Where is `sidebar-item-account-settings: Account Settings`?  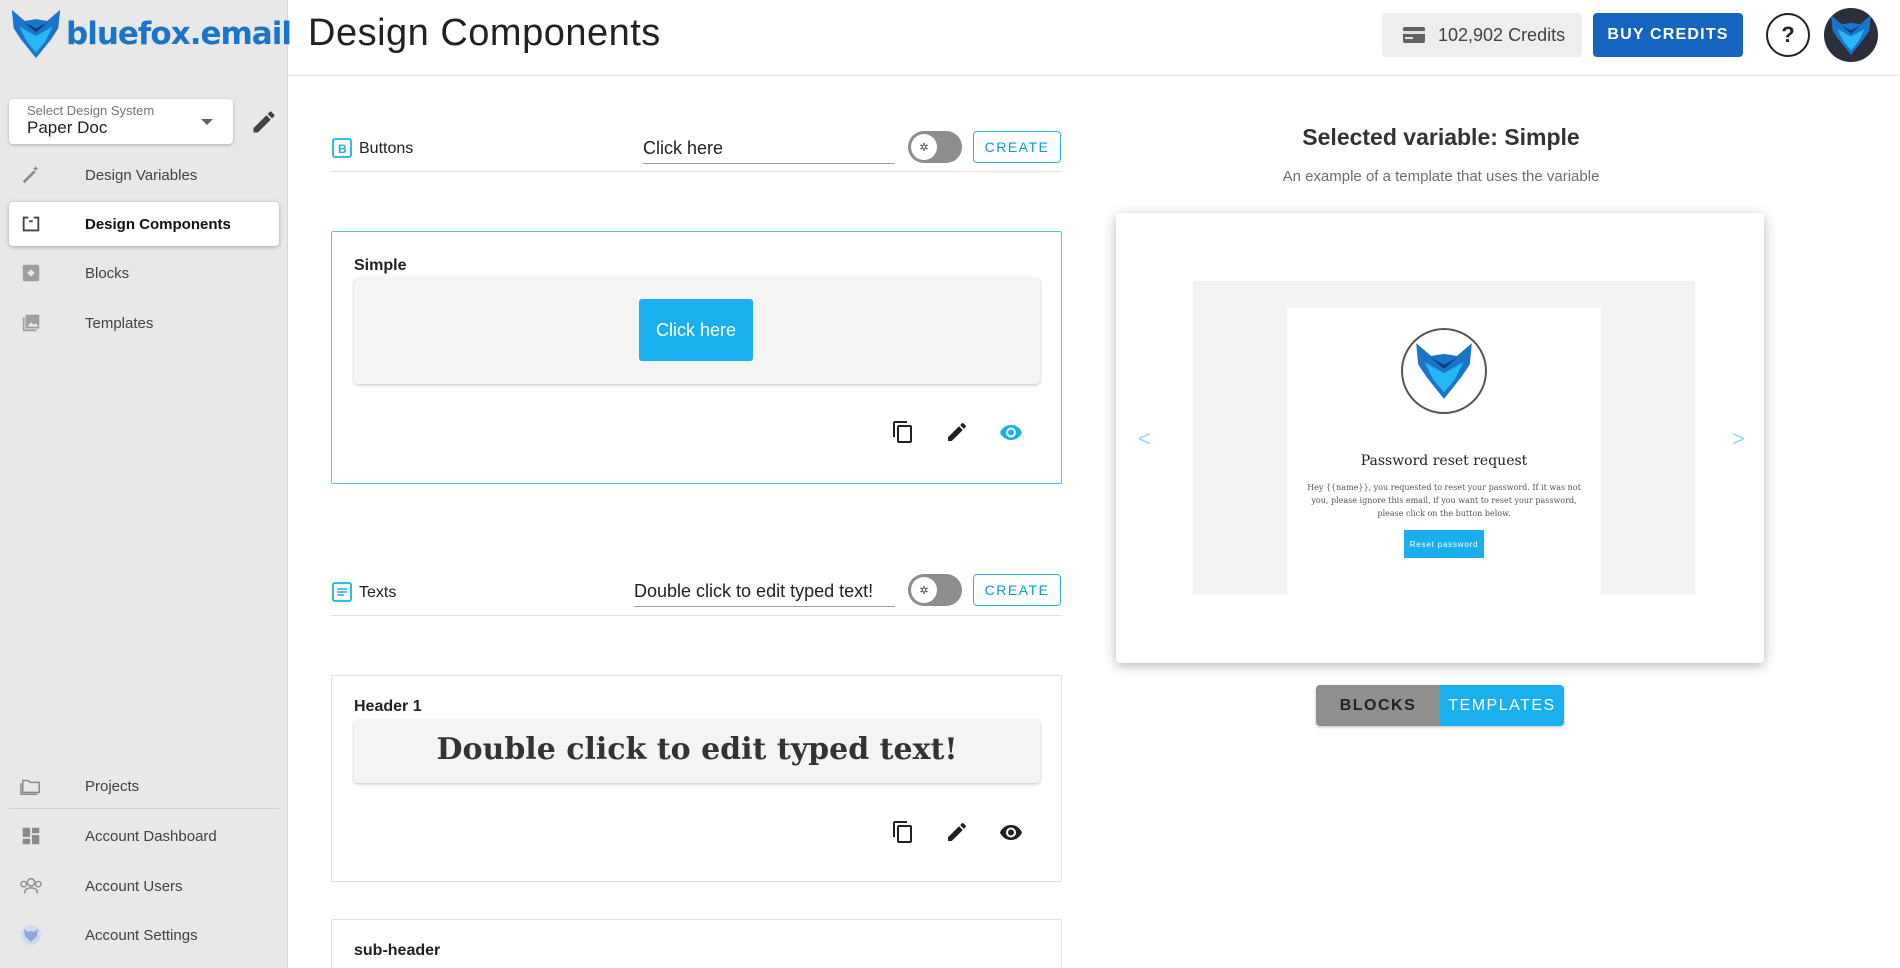
sidebar-item-account-settings: Account Settings is located at coordinates (144, 935).